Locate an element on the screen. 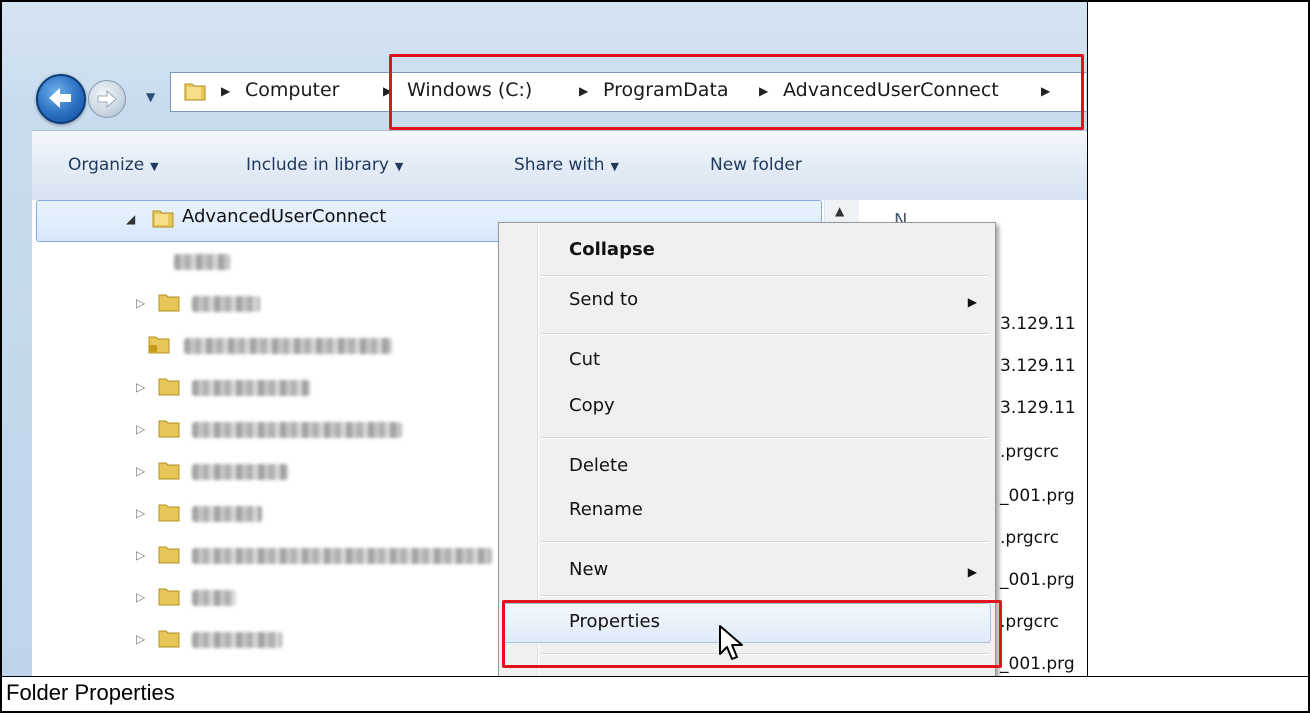 This screenshot has height=713, width=1310. menu-item-copy: Copy is located at coordinates (592, 405).